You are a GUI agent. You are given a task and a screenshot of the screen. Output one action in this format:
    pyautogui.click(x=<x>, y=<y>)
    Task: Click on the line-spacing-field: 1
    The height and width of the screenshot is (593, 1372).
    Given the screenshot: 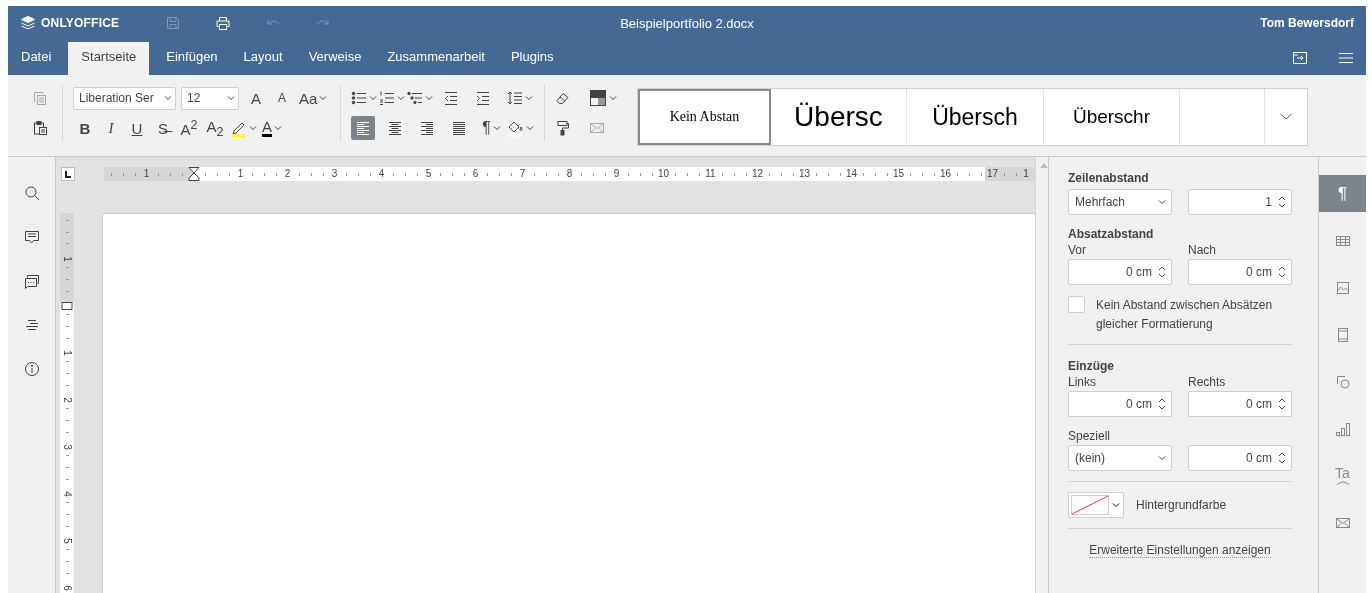 What is the action you would take?
    pyautogui.click(x=1240, y=202)
    